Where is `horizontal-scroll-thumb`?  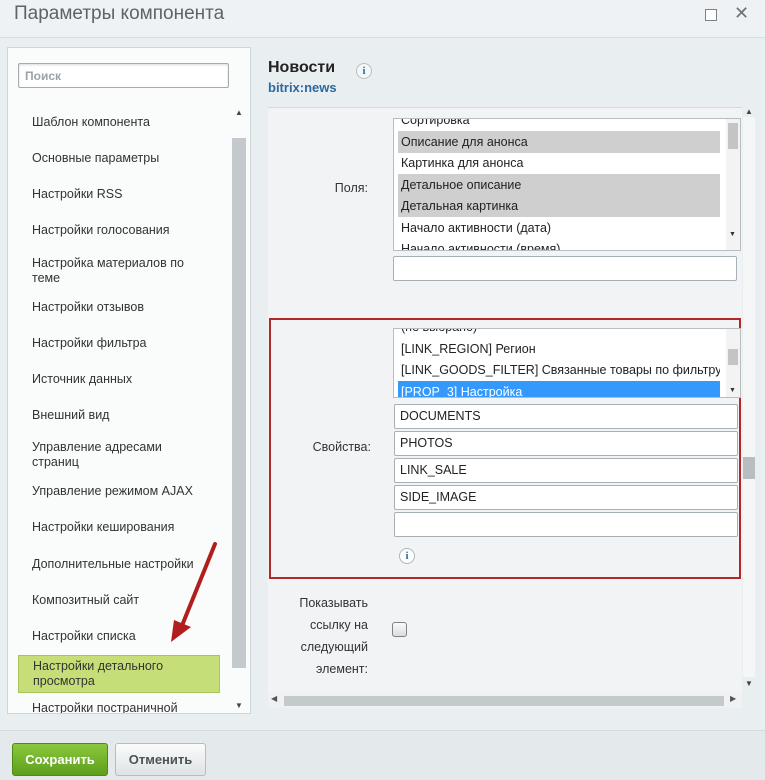
horizontal-scroll-thumb is located at coordinates (504, 701).